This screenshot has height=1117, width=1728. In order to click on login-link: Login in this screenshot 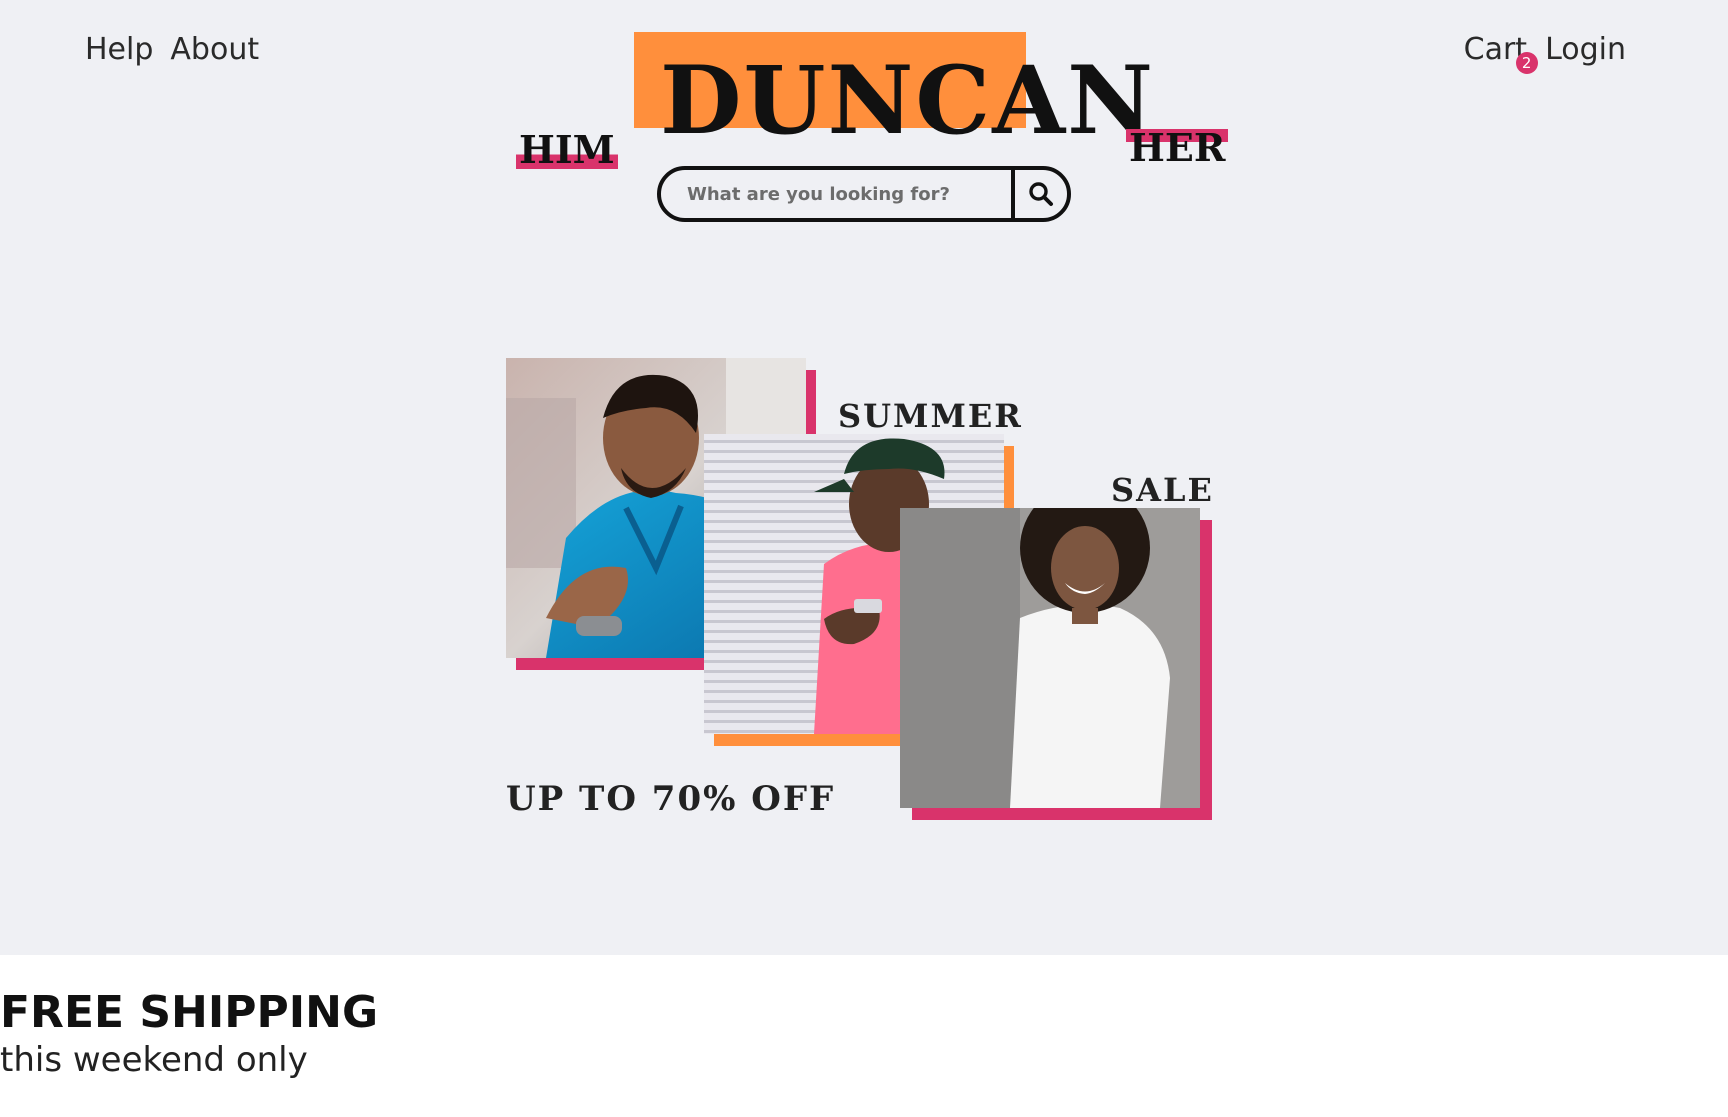, I will do `click(1585, 49)`.